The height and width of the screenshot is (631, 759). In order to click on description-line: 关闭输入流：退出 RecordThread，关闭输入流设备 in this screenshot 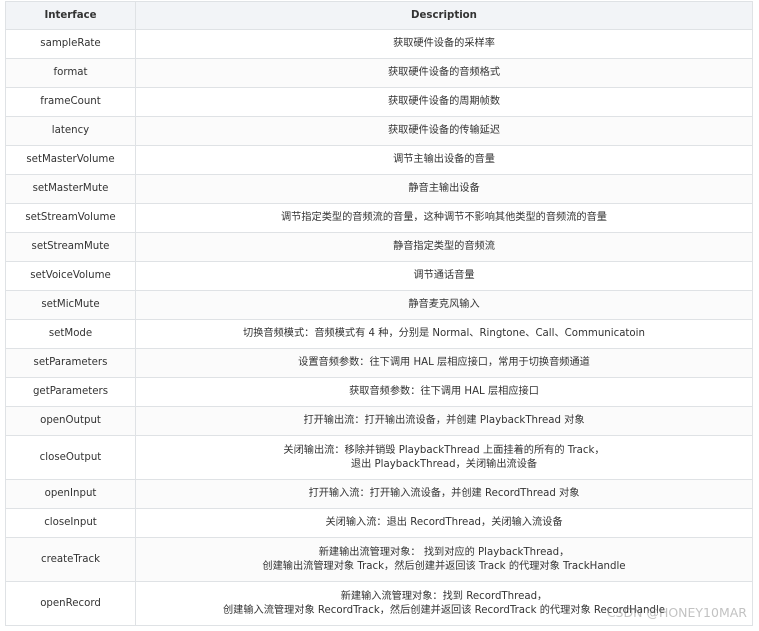, I will do `click(444, 523)`.